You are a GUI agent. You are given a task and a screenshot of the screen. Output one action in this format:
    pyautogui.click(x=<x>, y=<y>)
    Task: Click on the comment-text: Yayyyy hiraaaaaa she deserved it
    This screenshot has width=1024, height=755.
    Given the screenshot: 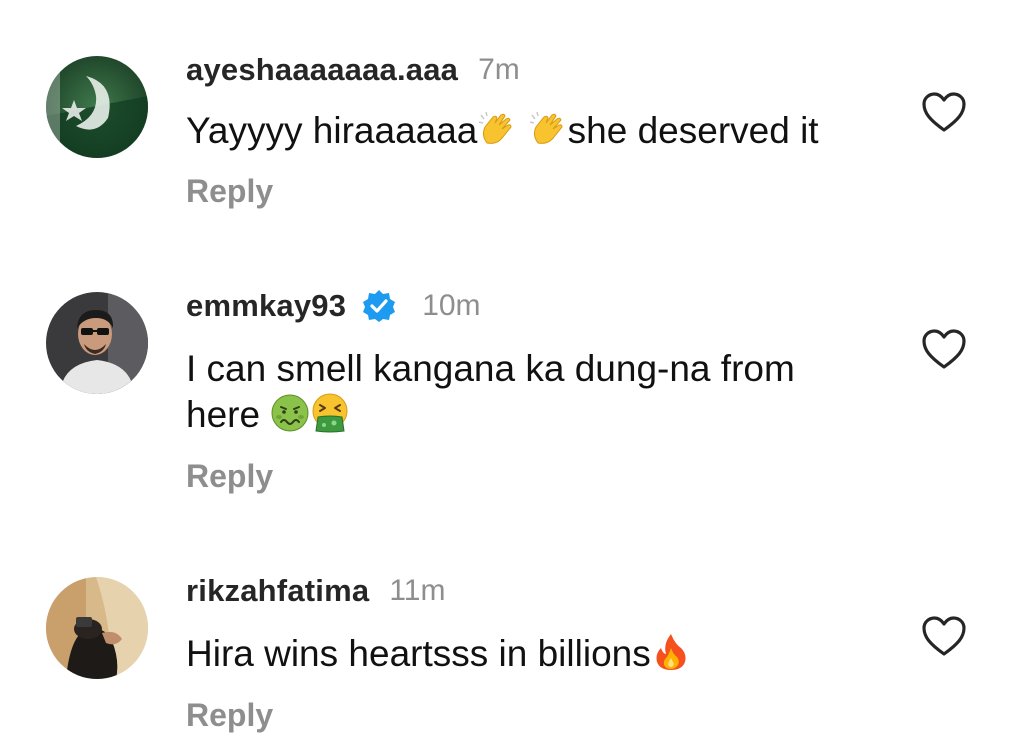 What is the action you would take?
    pyautogui.click(x=526, y=131)
    